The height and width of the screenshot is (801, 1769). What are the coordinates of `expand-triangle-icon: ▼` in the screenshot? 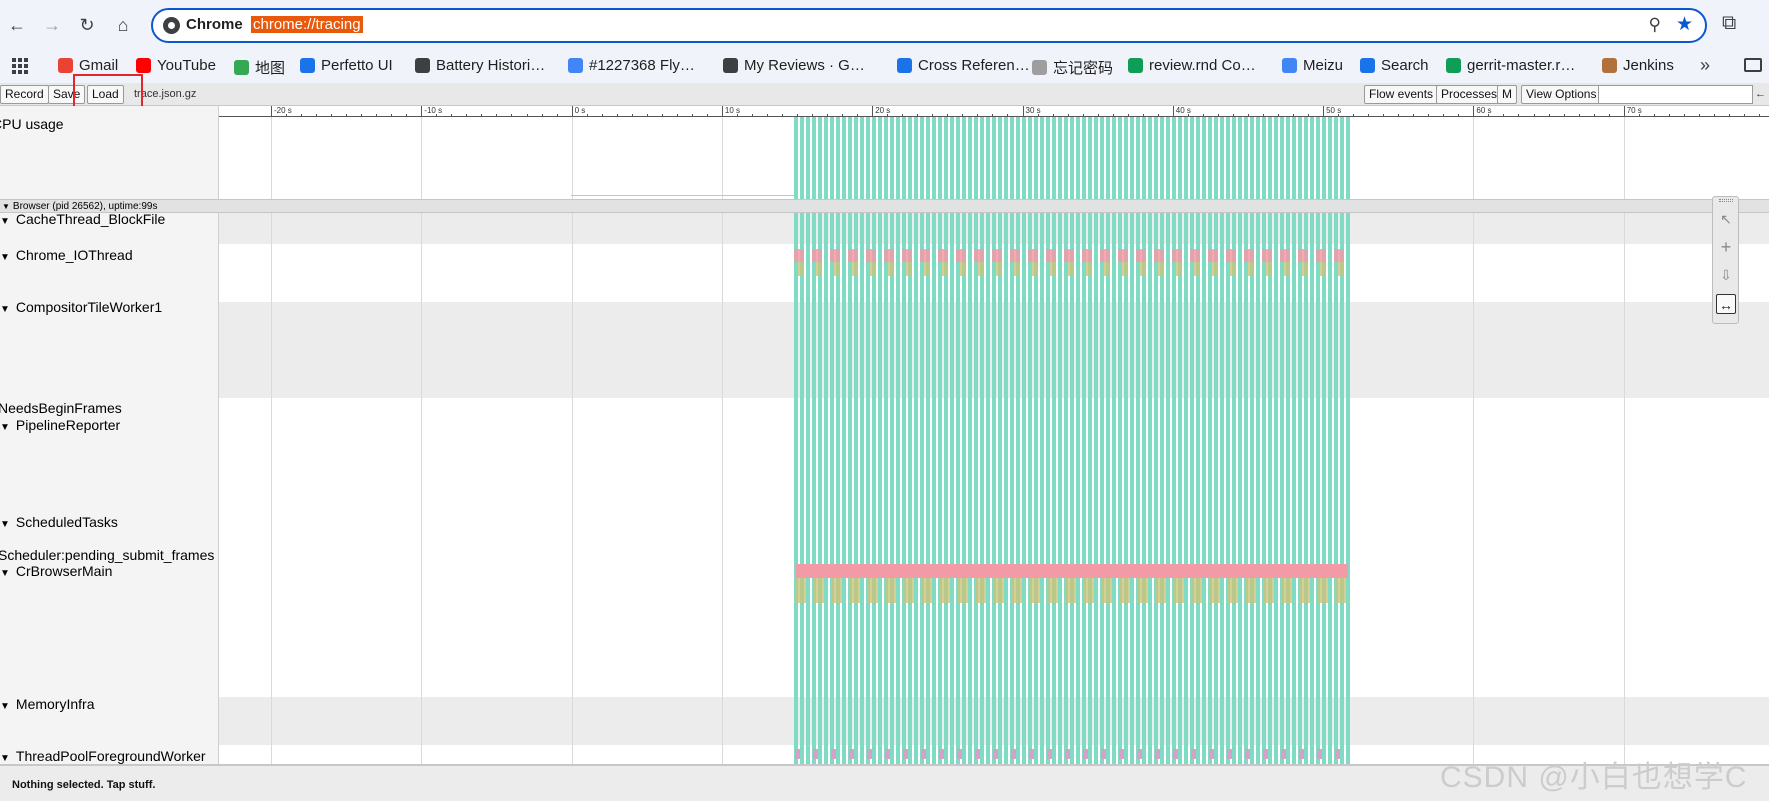 It's located at (5, 573).